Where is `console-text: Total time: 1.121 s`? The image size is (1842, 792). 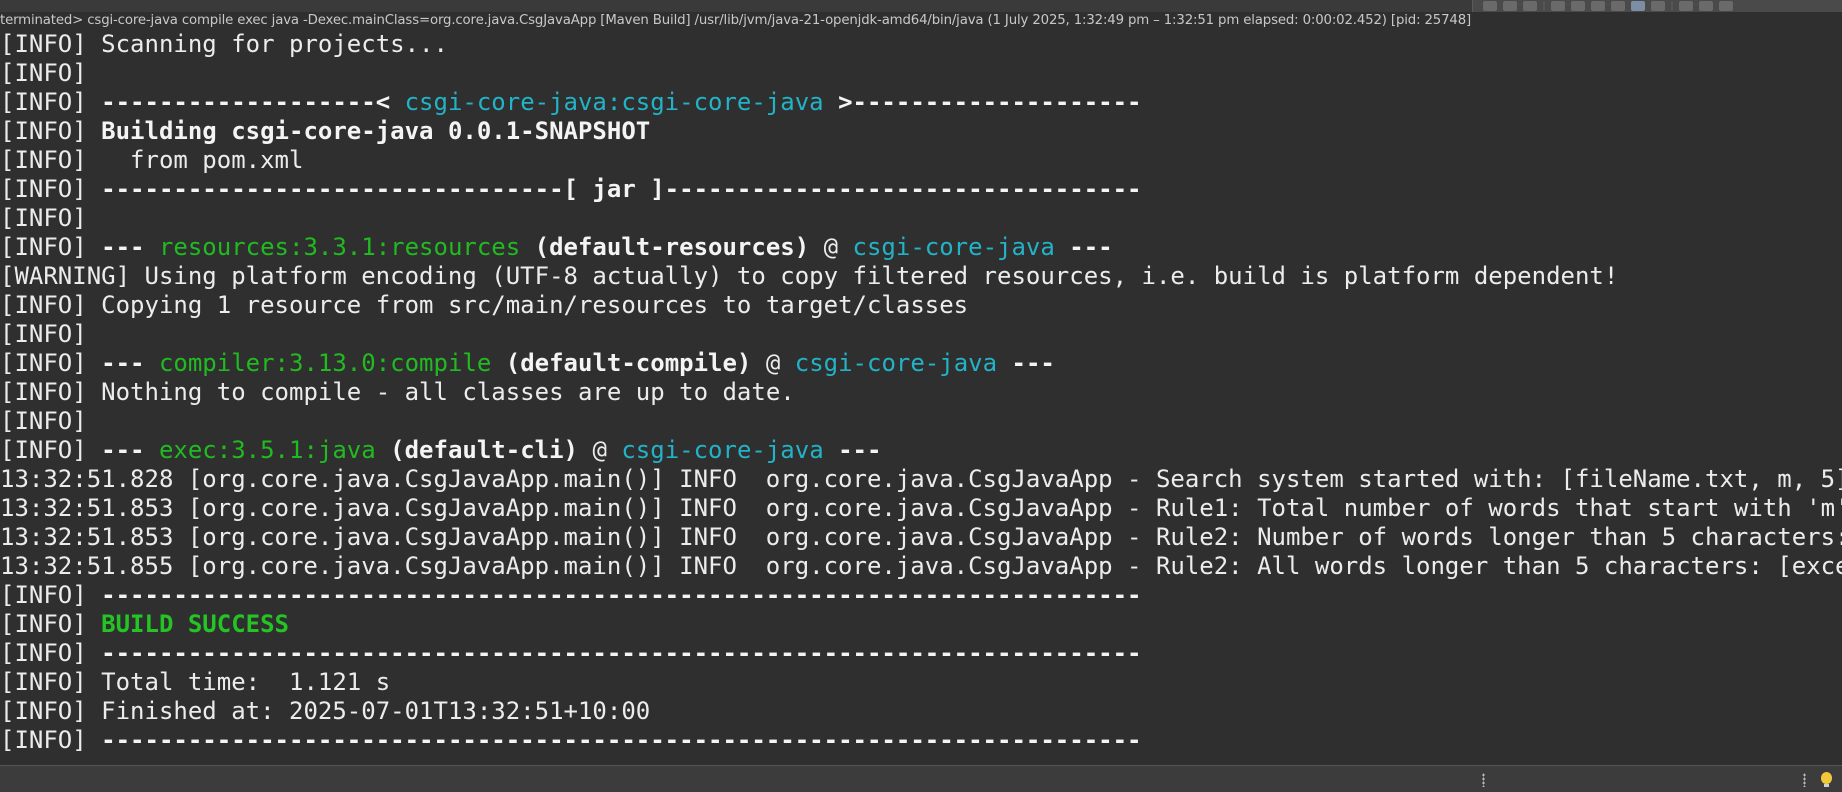
console-text: Total time: 1.121 s is located at coordinates (246, 682).